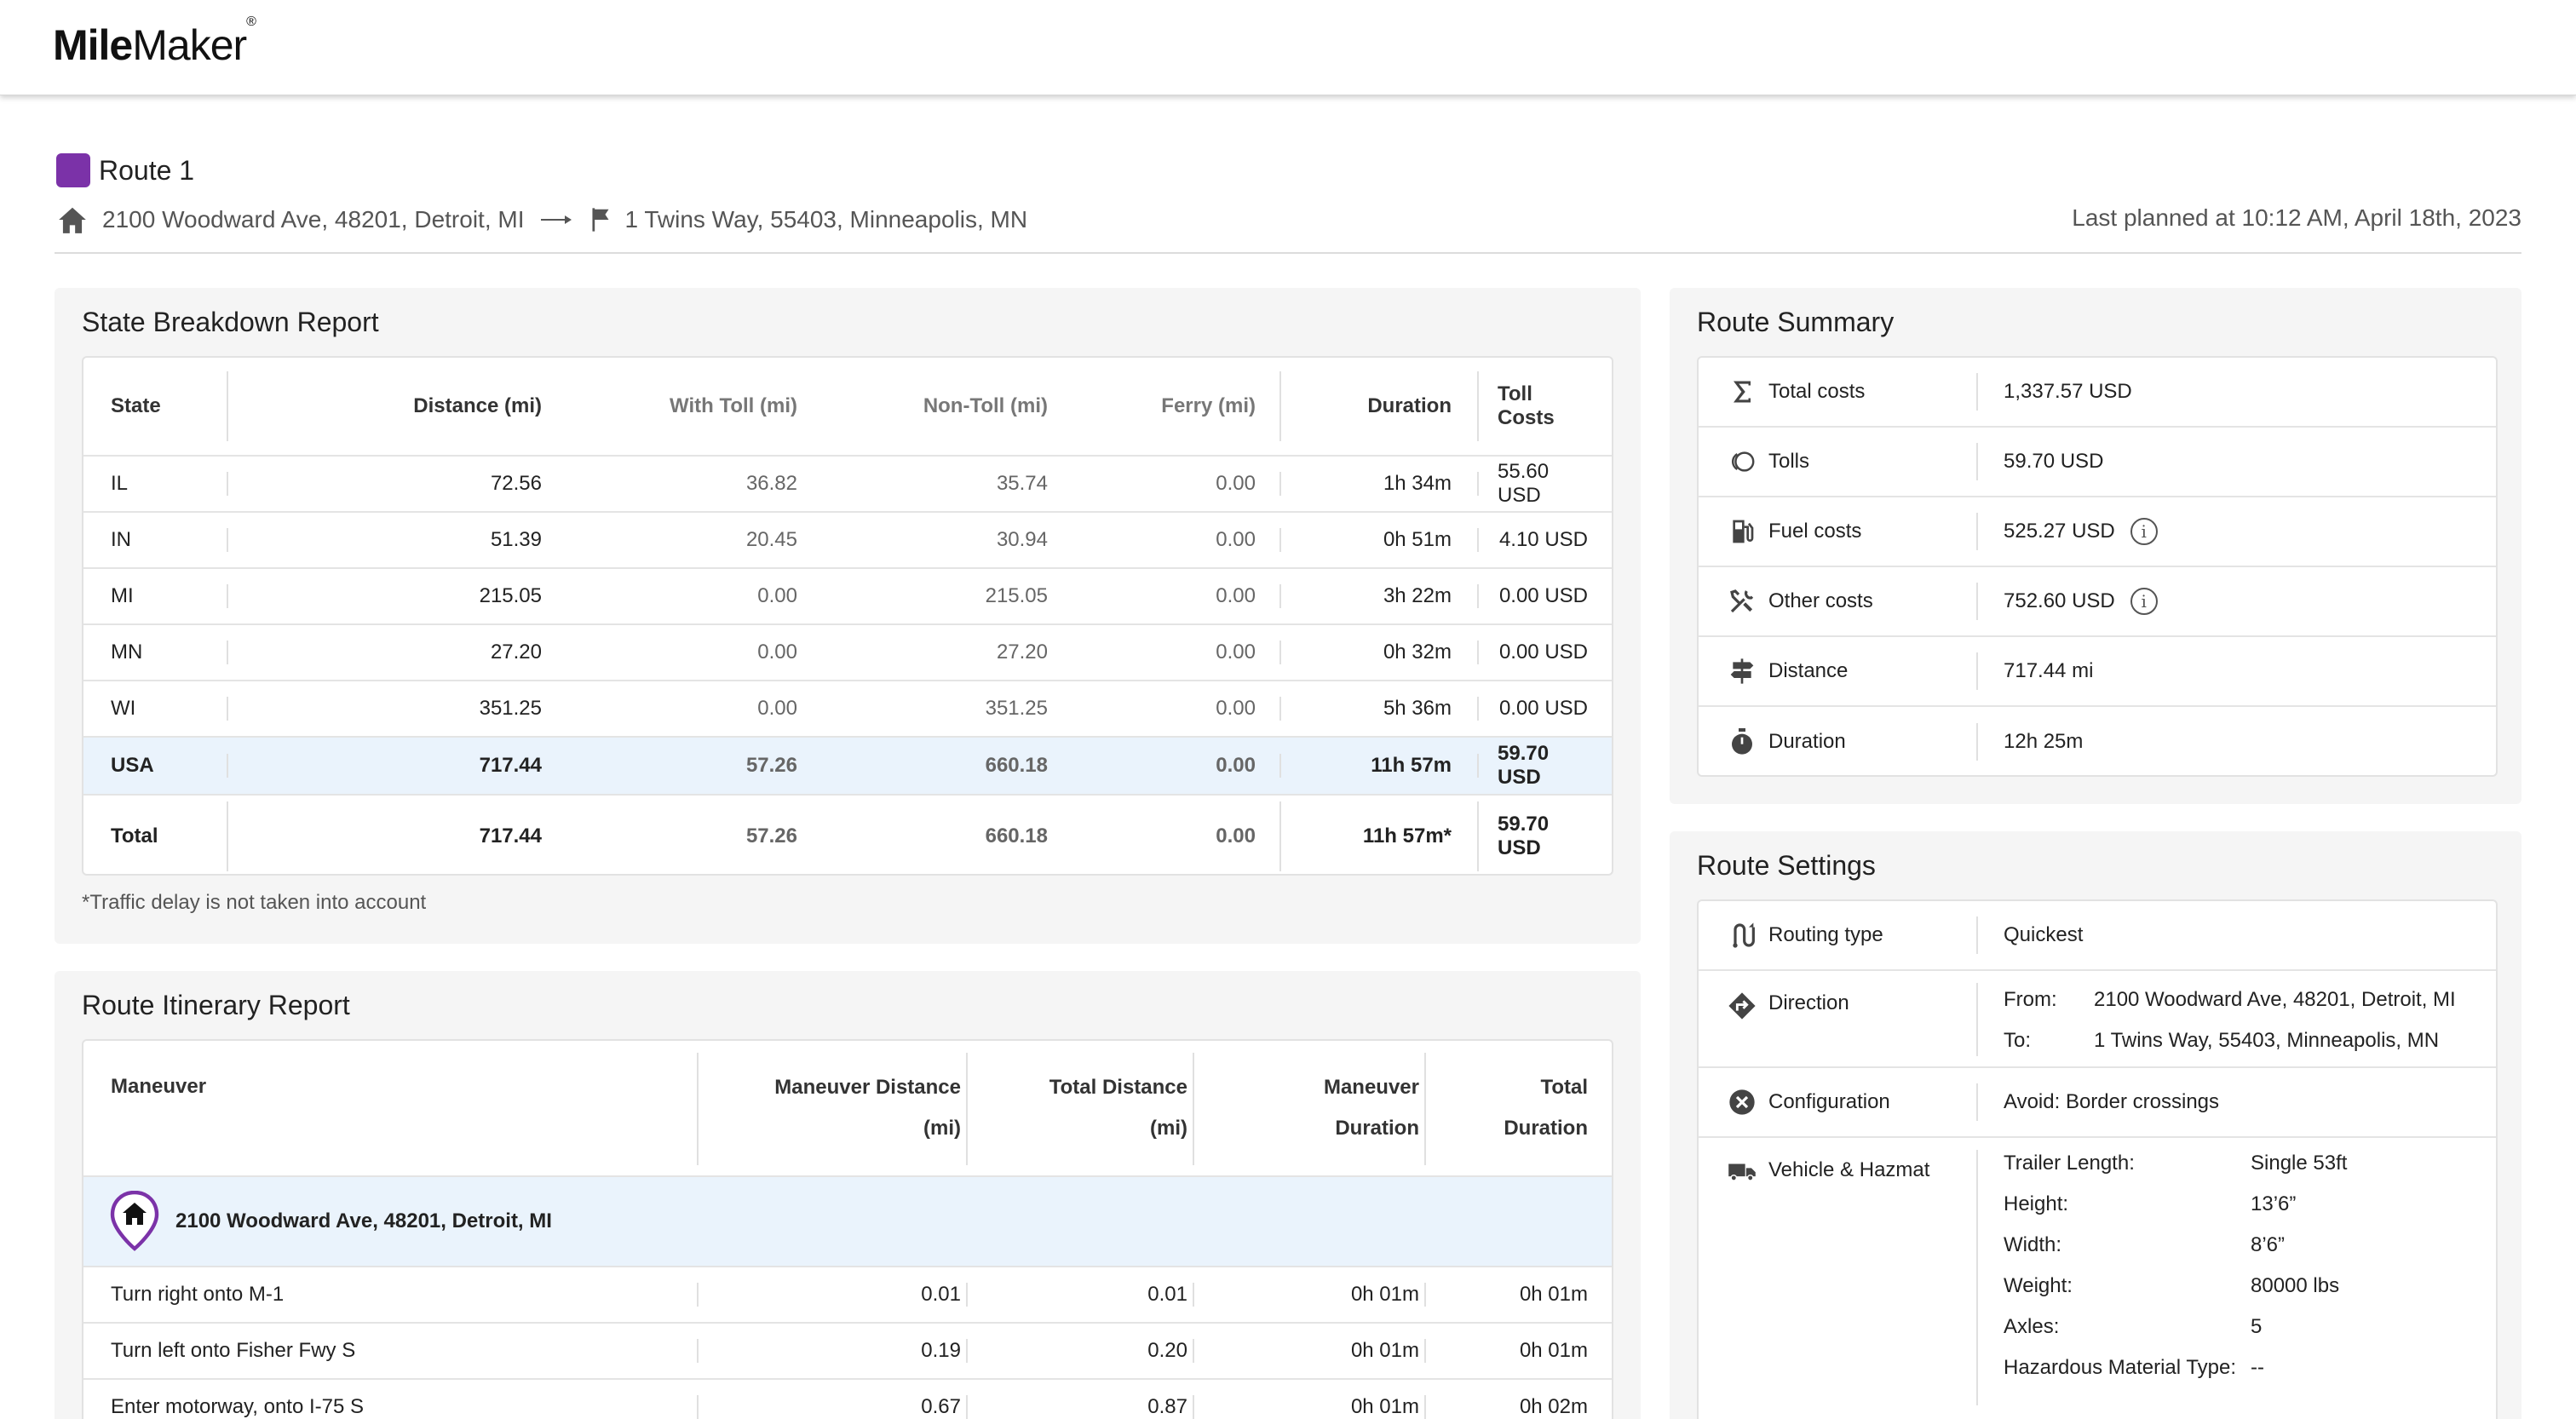 The image size is (2576, 1419). I want to click on itinerary-start-address: 2100 Woodward Ave, 48201, Detroit, MI, so click(364, 1221).